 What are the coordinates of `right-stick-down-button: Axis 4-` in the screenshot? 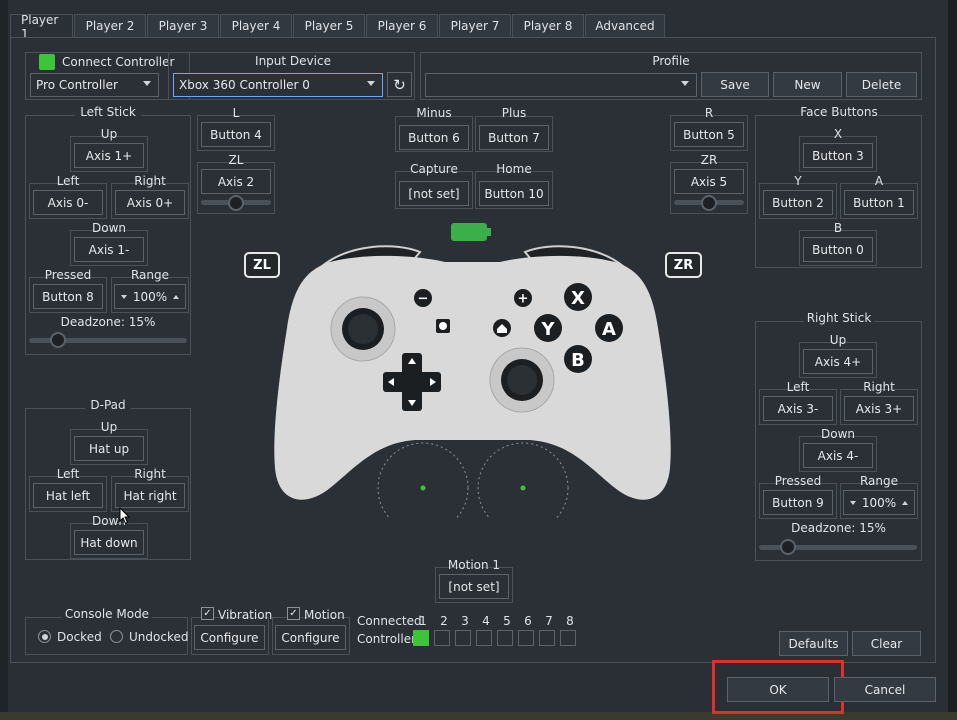 It's located at (838, 455).